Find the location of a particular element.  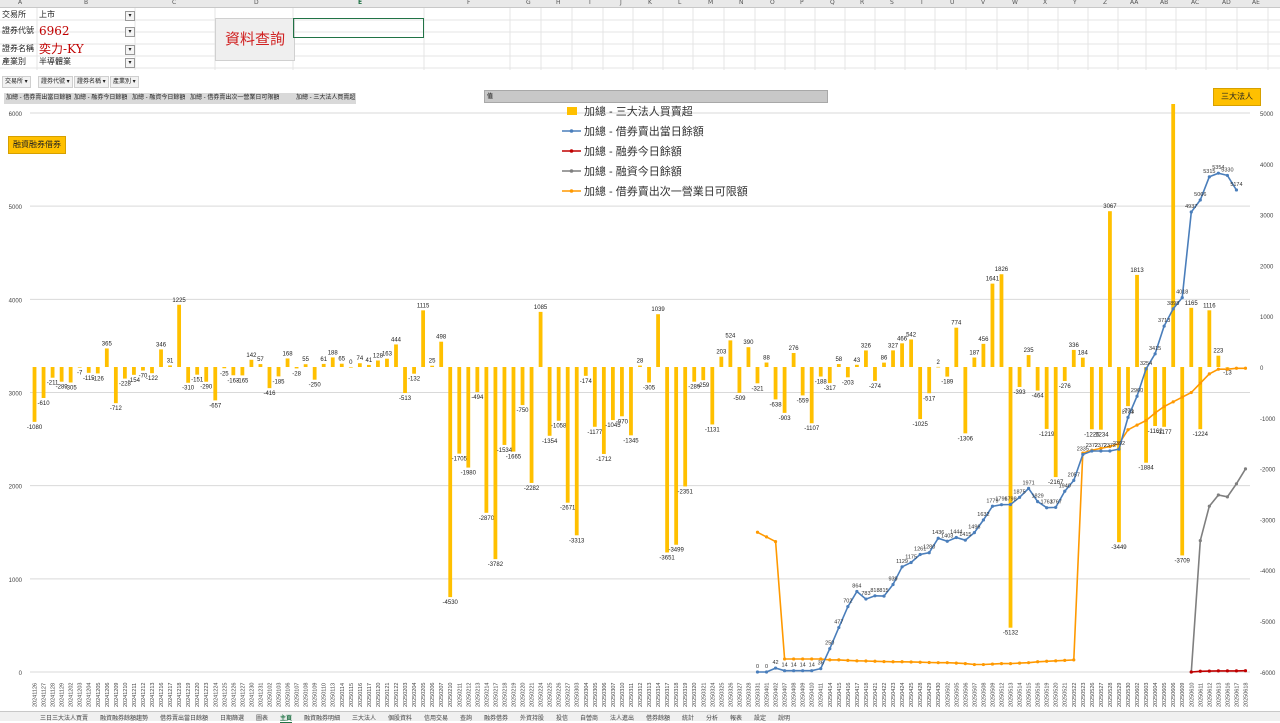

column-letter-g: G is located at coordinates (528, 3).